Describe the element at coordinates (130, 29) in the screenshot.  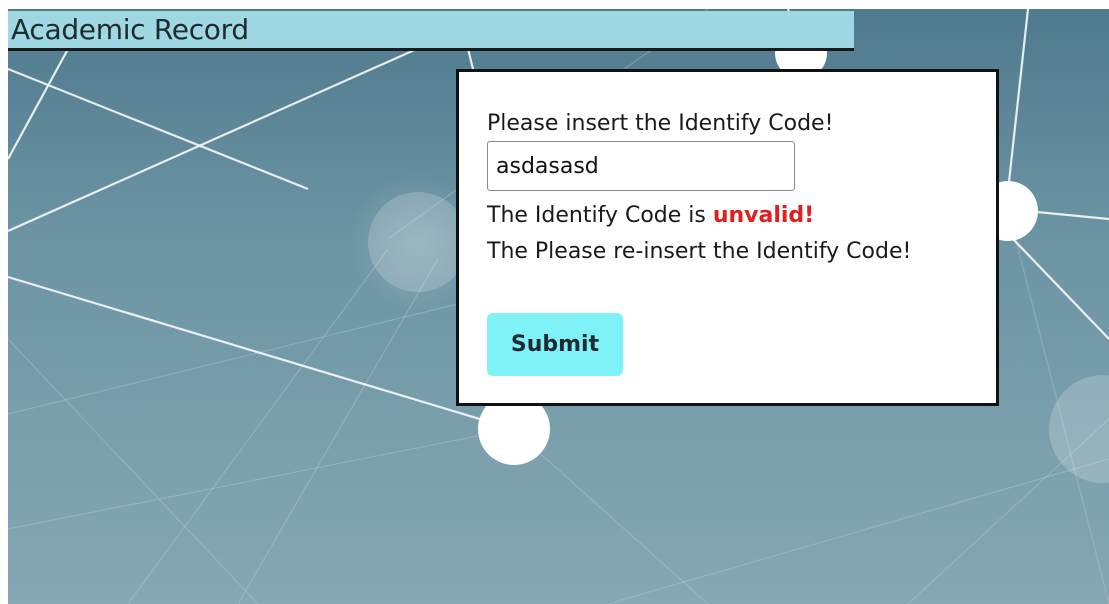
I see `page-title: Academic Record` at that location.